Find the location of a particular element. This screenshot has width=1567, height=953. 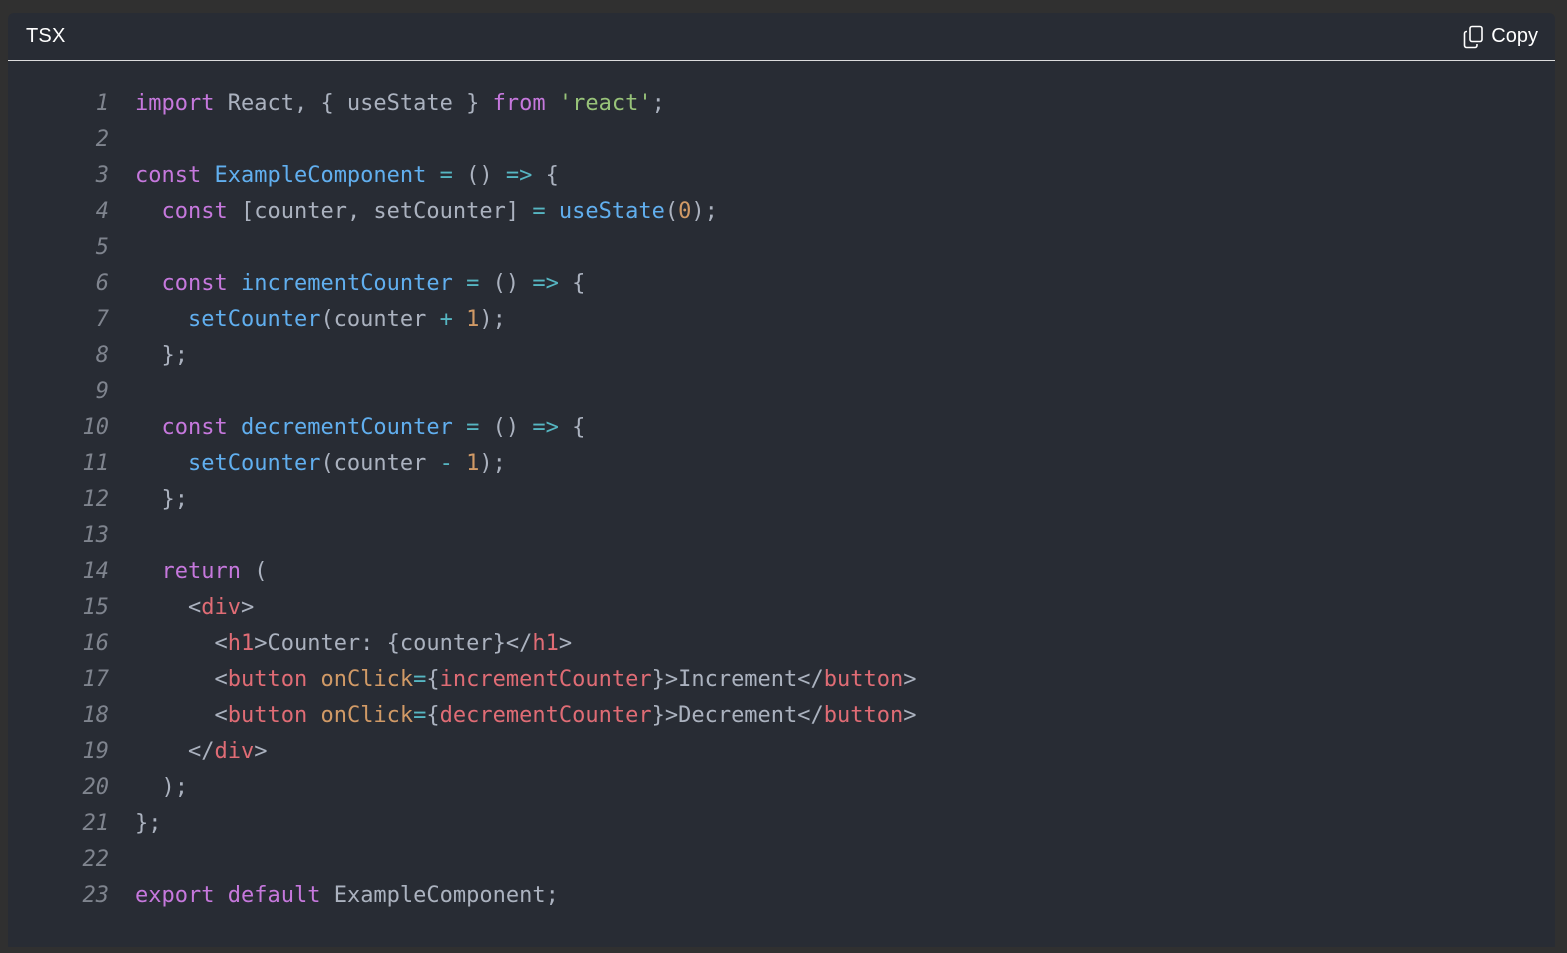

line-code: <div> is located at coordinates (845, 608).